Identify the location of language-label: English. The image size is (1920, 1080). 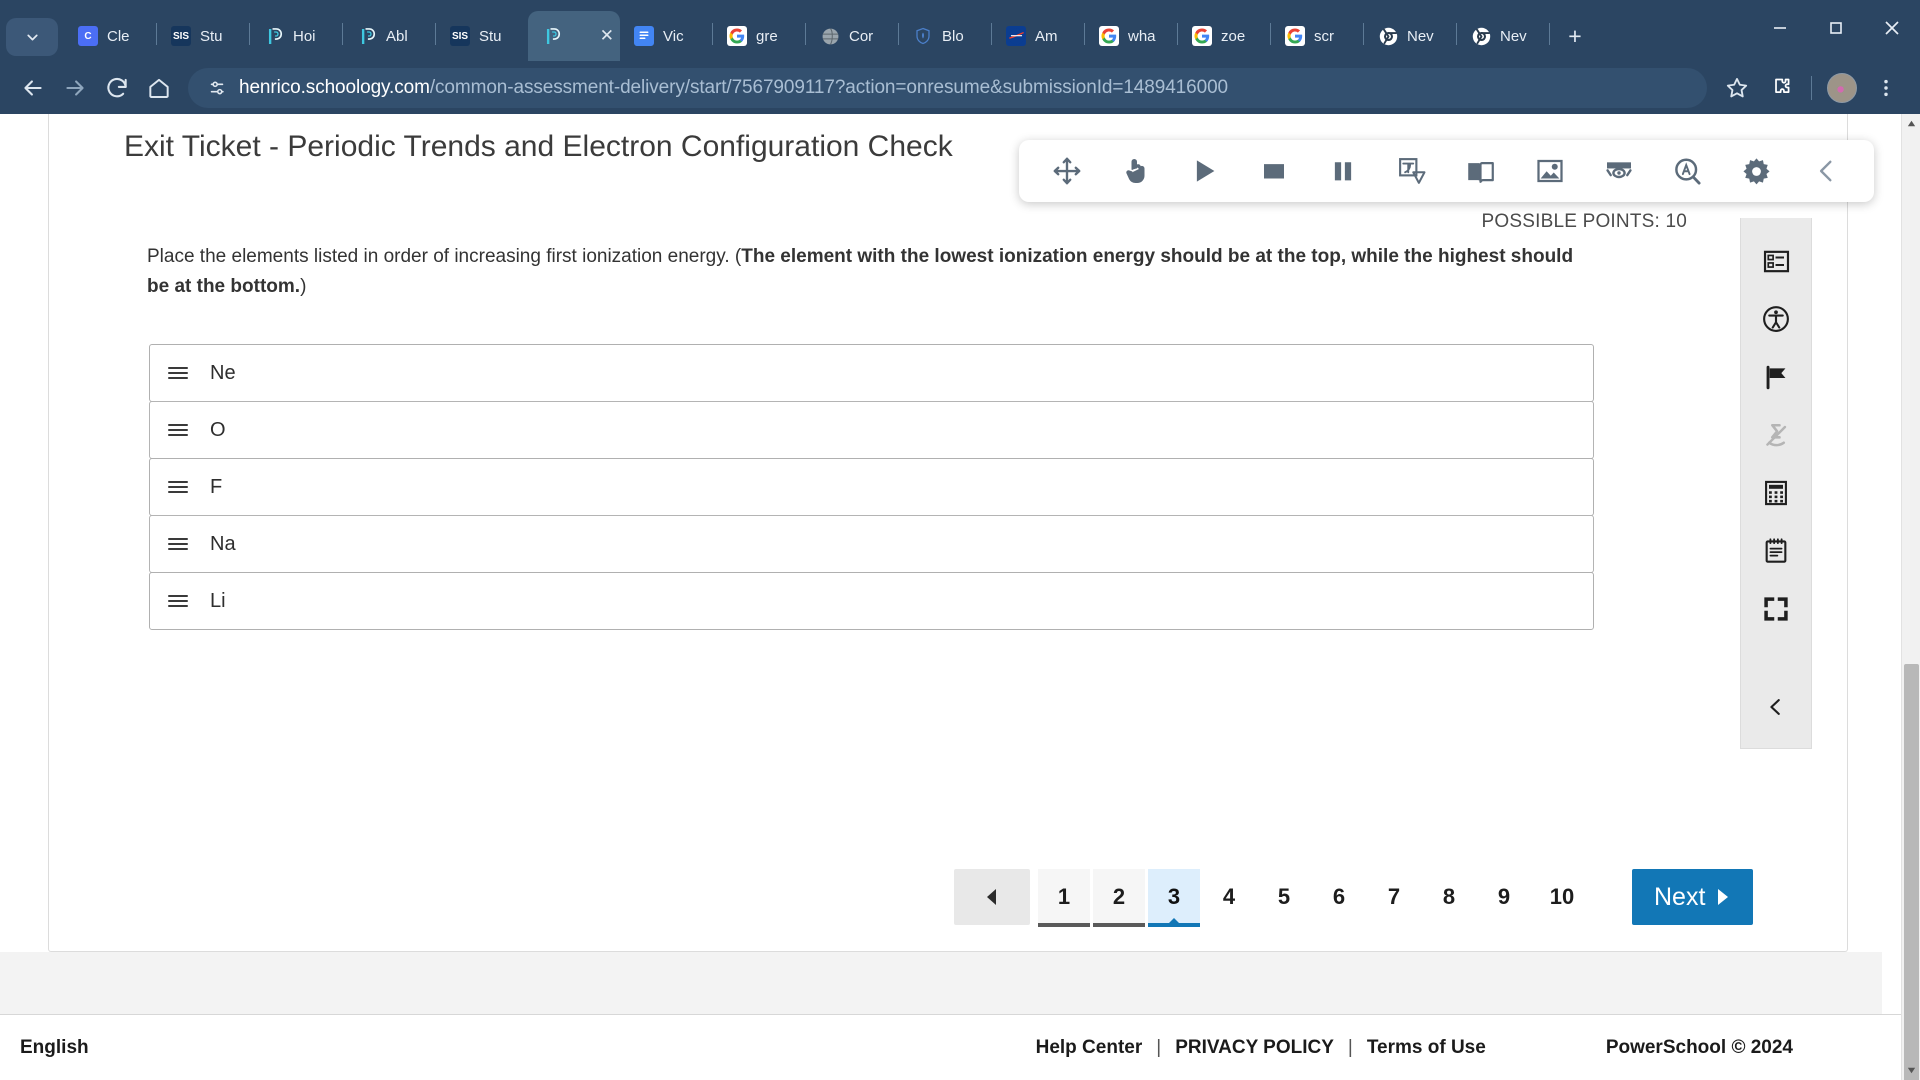
(54, 1048).